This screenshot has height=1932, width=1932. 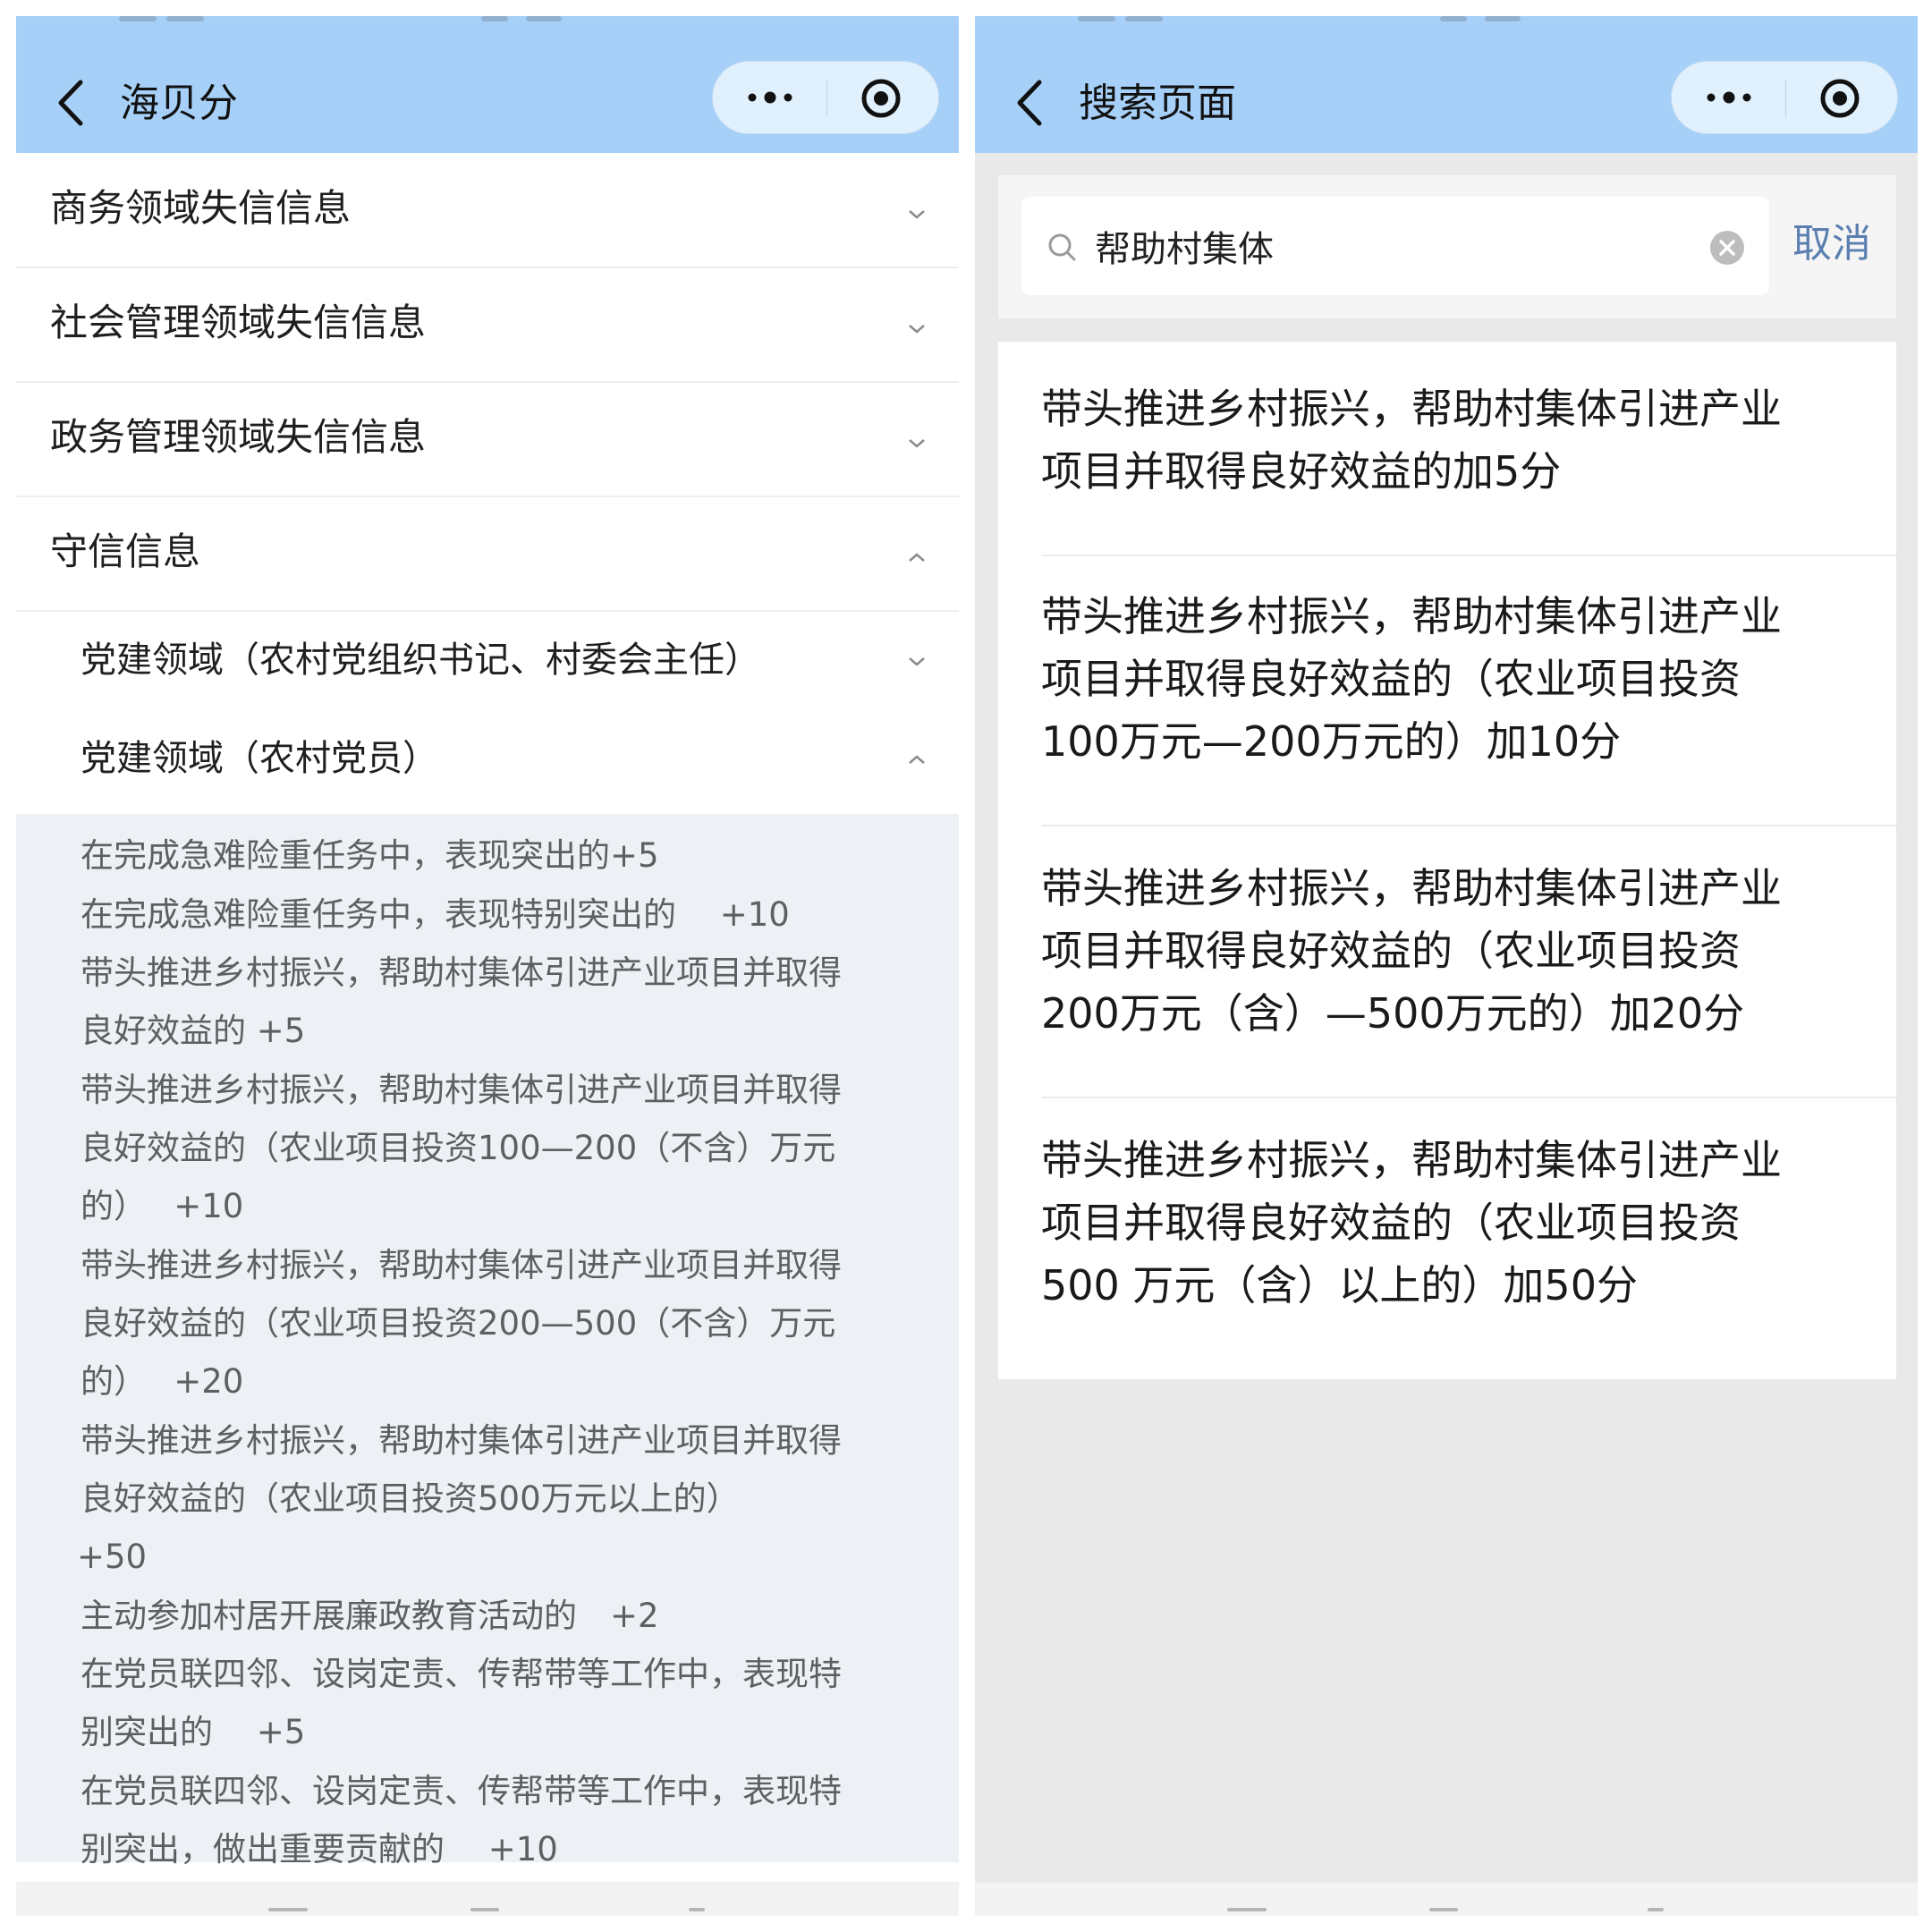 I want to click on content-line: 主动参加村居开展廉政教育活动的 +2, so click(x=369, y=1616).